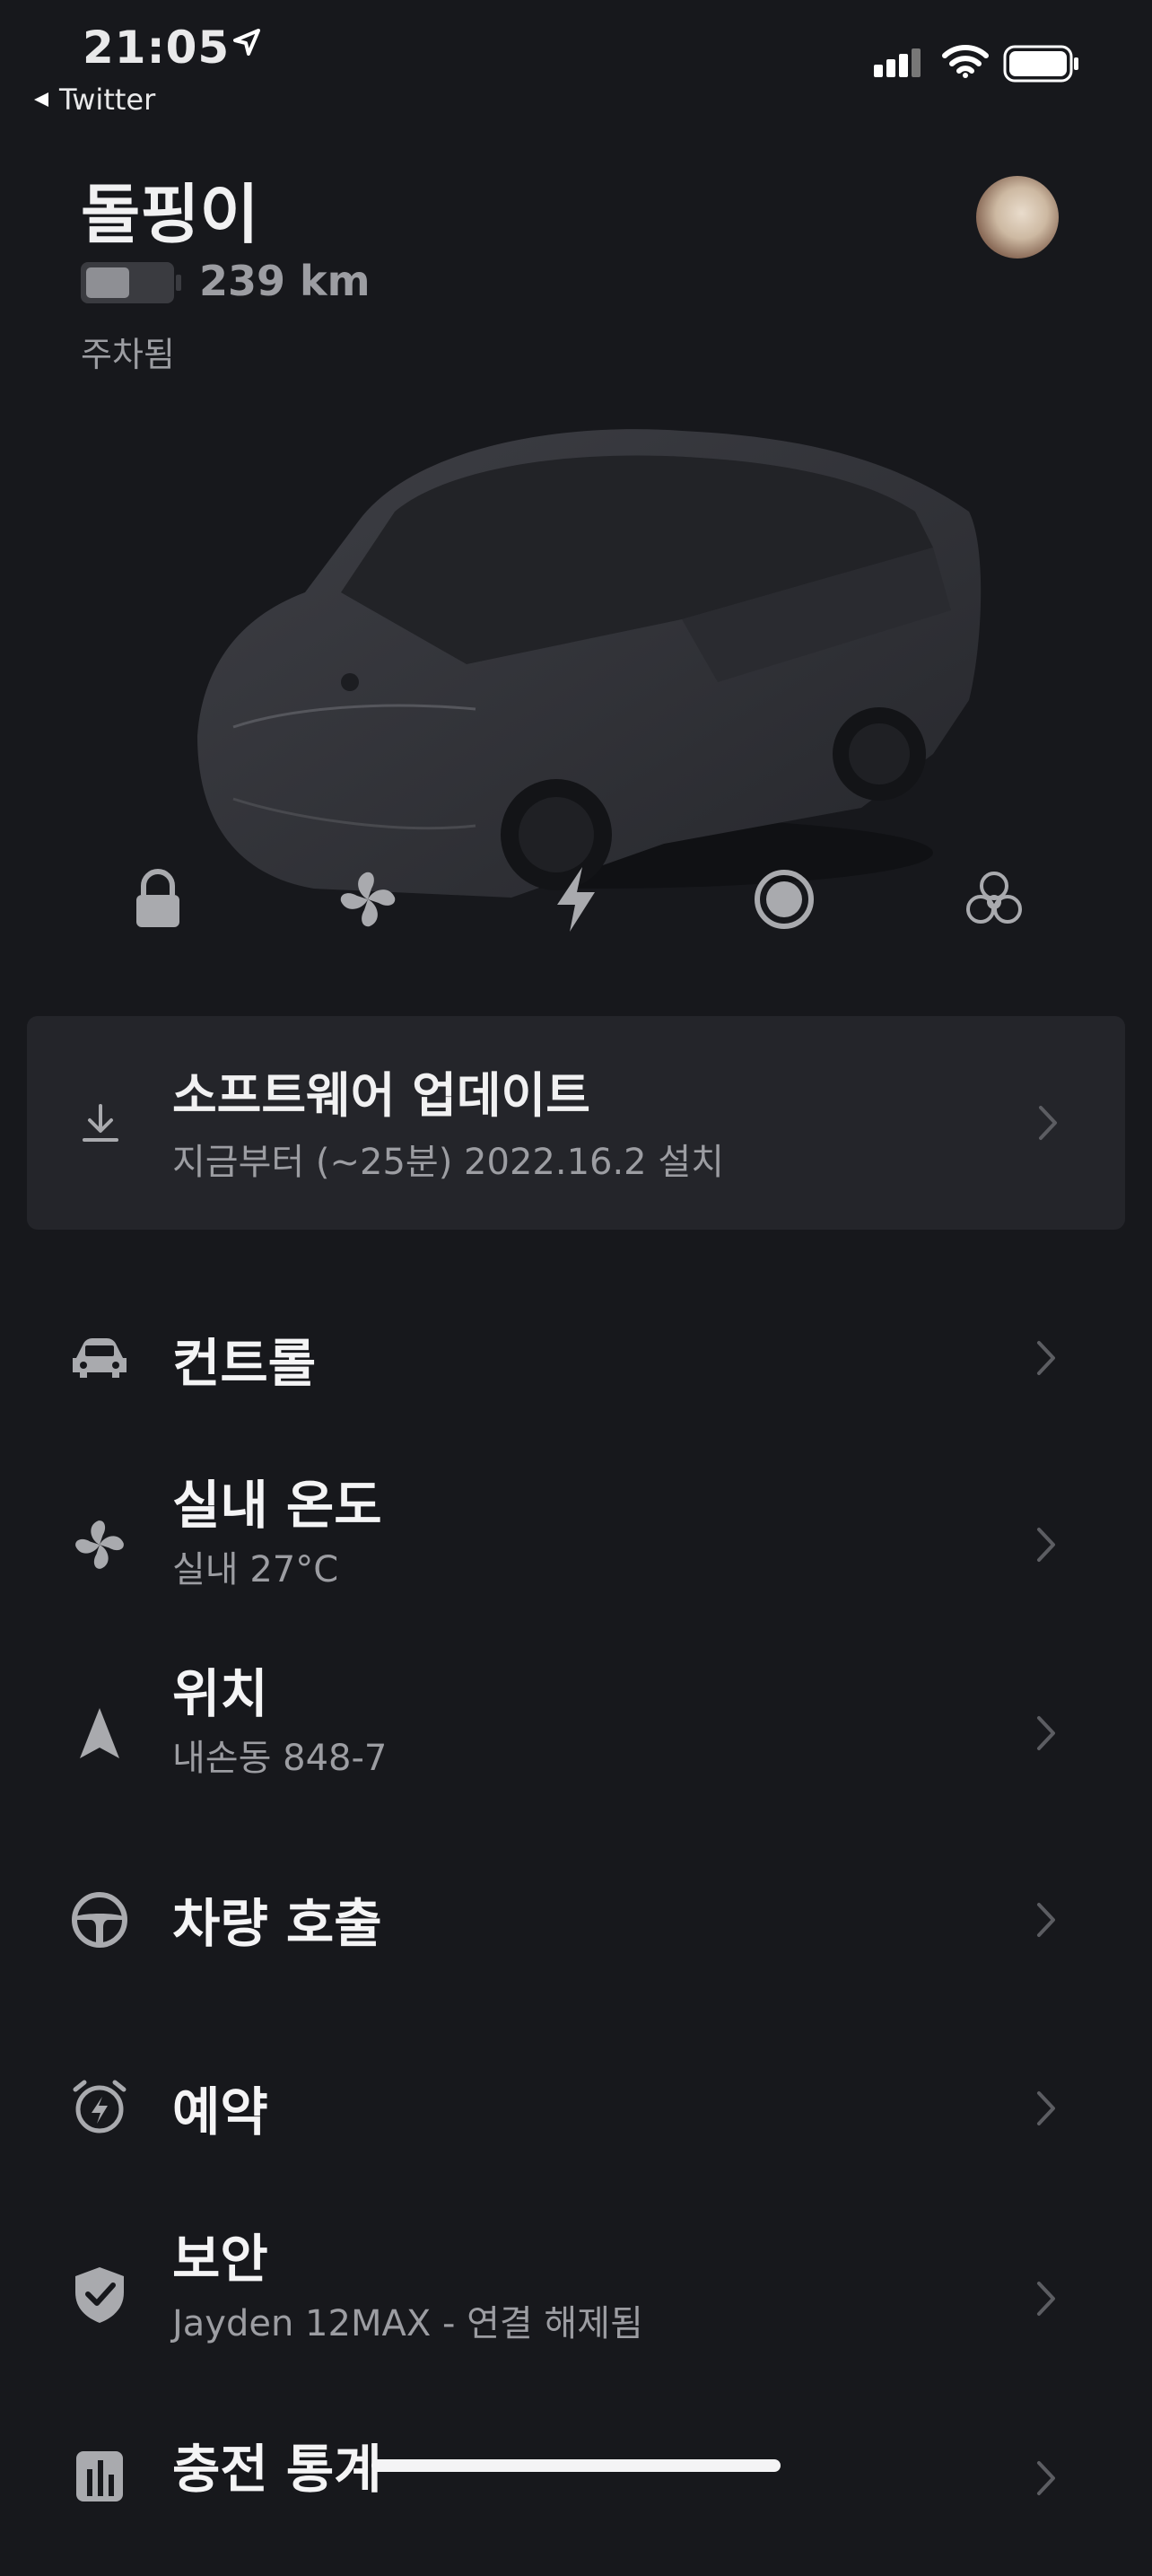  I want to click on menu-label: 실내 온도, so click(277, 1505).